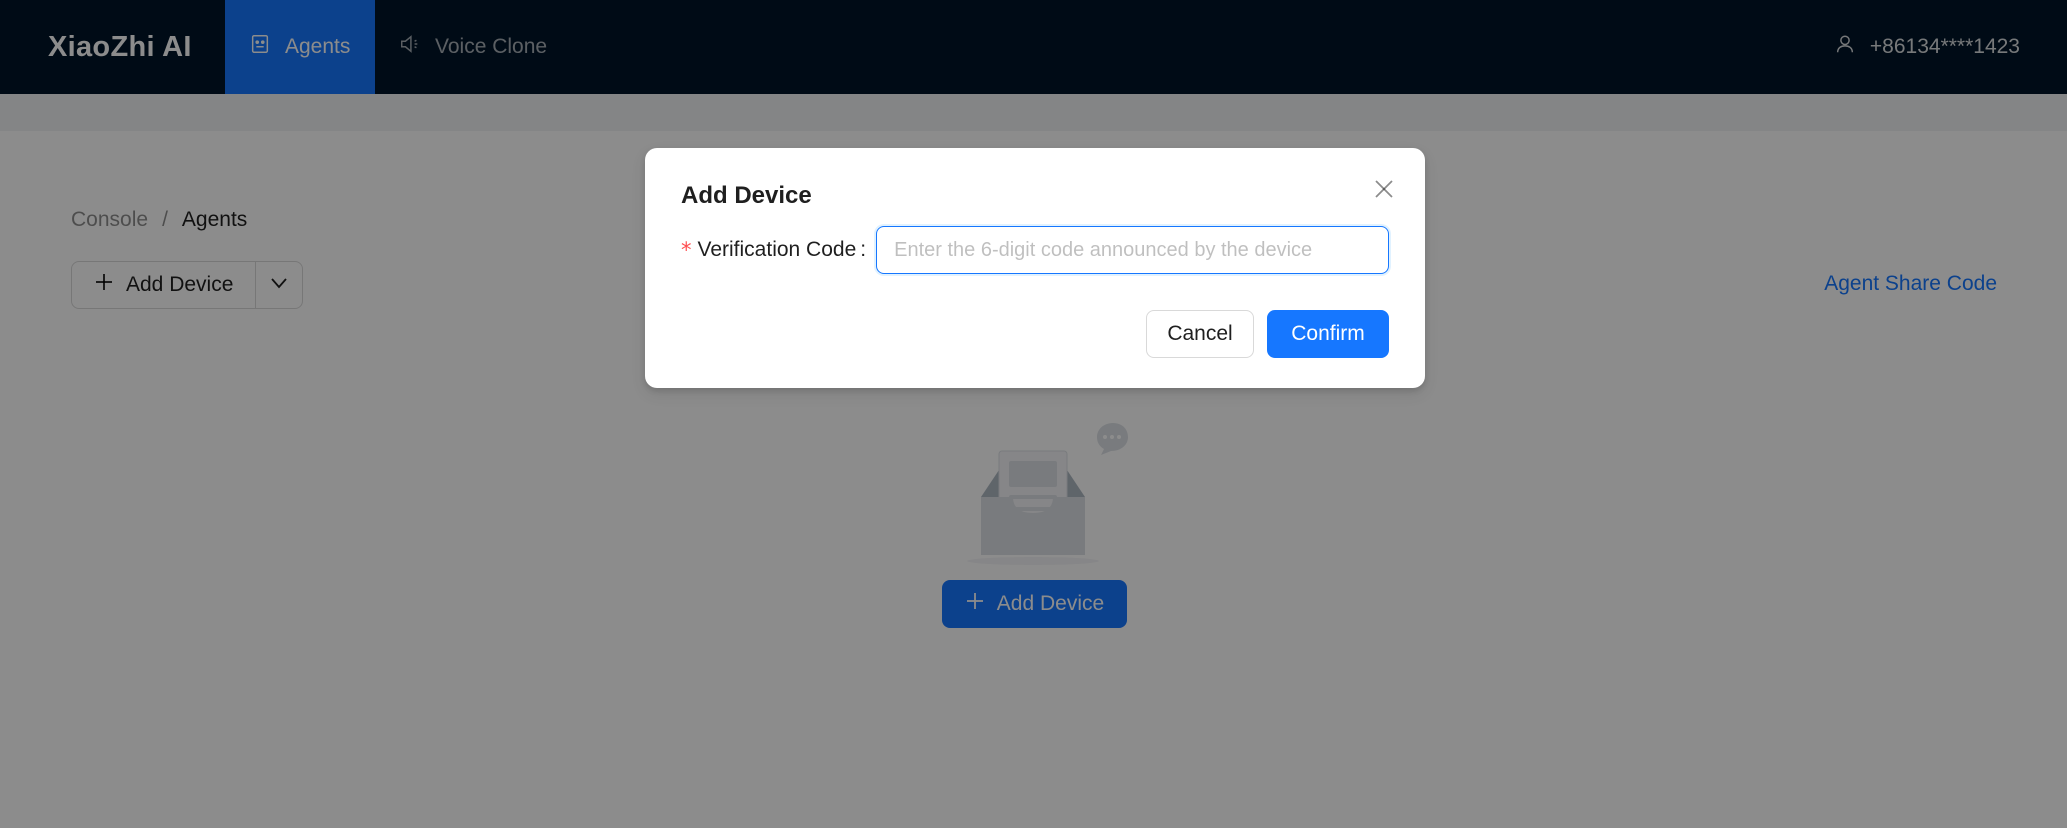  I want to click on verification-code-label: Verification Code, so click(777, 249).